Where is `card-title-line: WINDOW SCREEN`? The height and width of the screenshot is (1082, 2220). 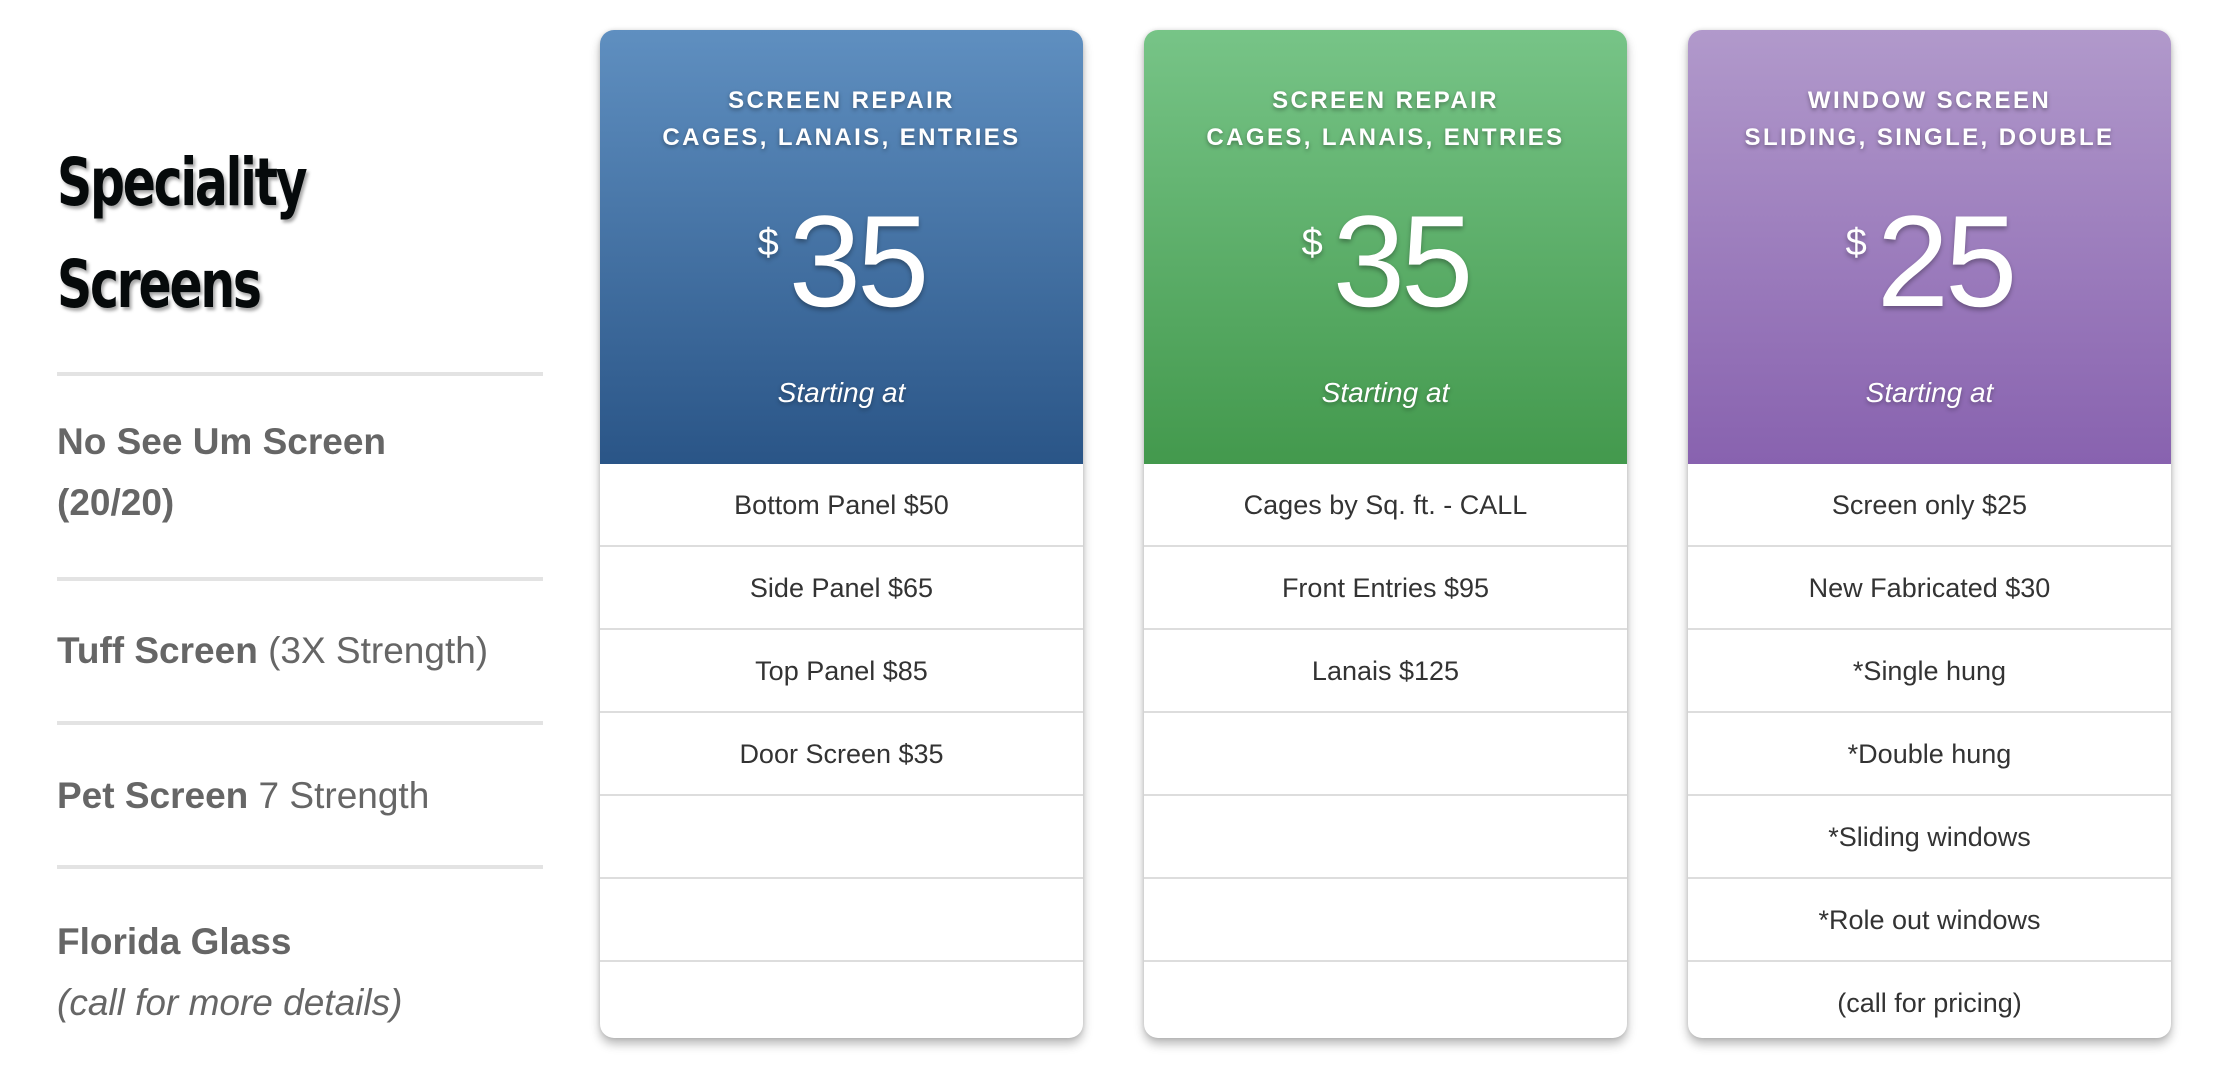 card-title-line: WINDOW SCREEN is located at coordinates (1929, 100).